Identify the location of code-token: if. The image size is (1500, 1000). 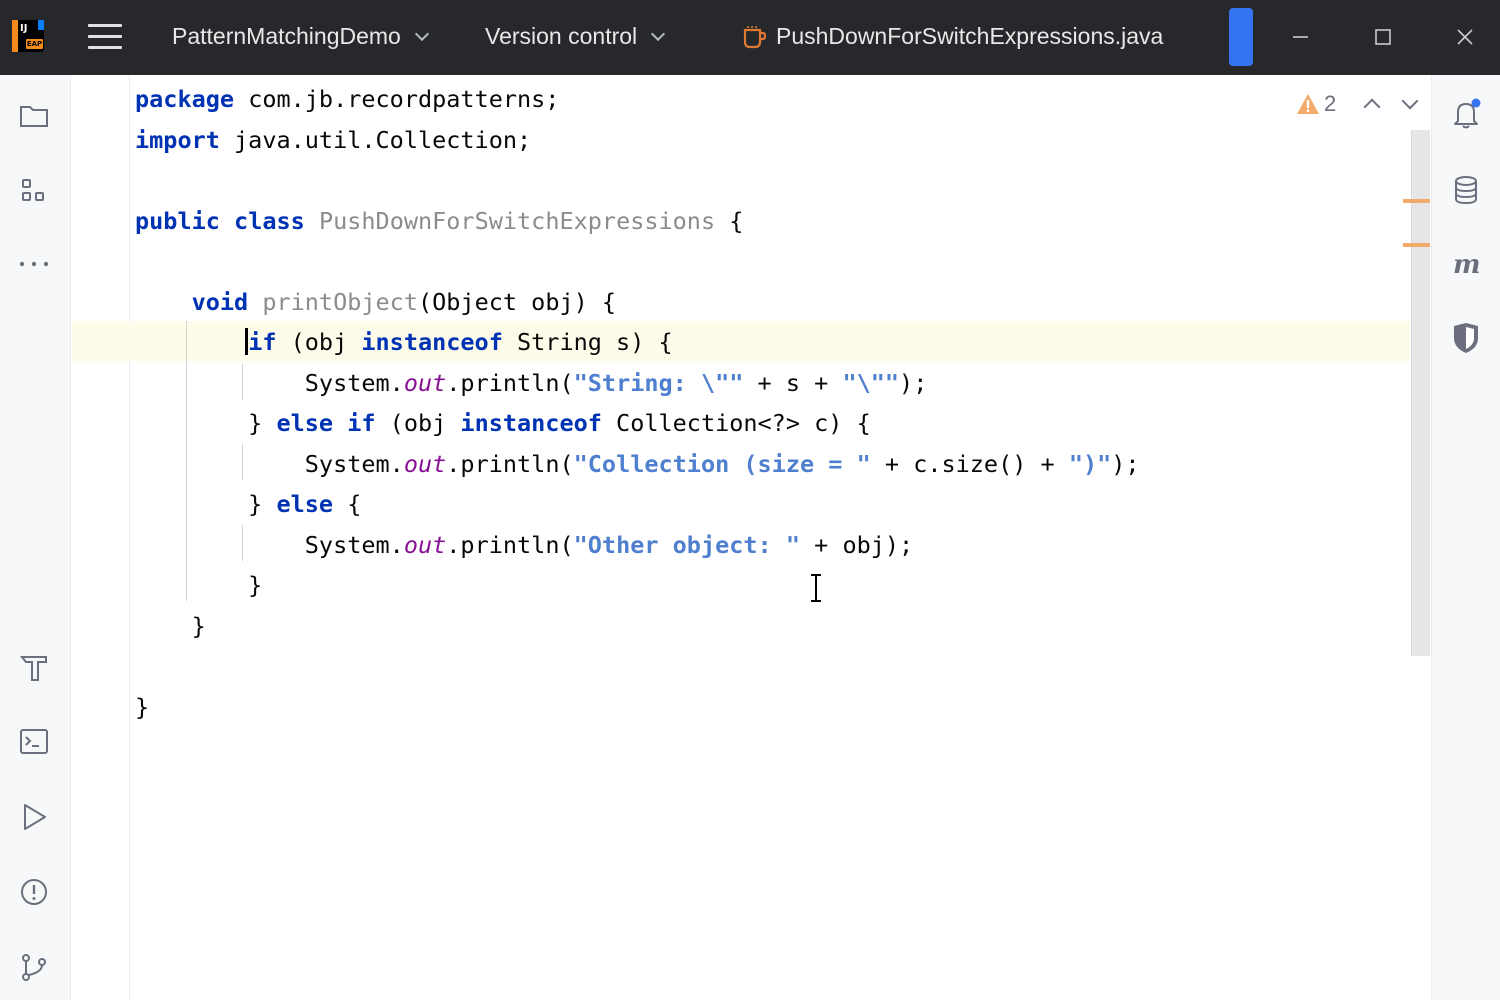
(262, 342).